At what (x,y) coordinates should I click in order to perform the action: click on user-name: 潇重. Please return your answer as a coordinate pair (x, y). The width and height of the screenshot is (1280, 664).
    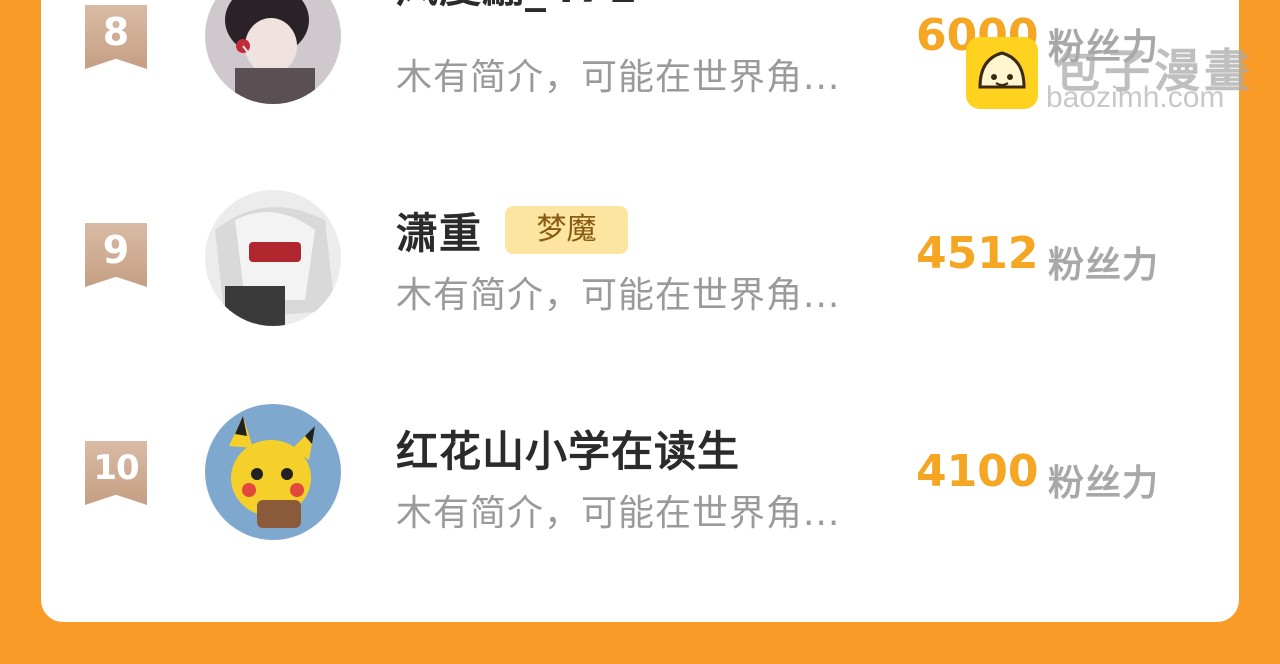
    Looking at the image, I should click on (439, 230).